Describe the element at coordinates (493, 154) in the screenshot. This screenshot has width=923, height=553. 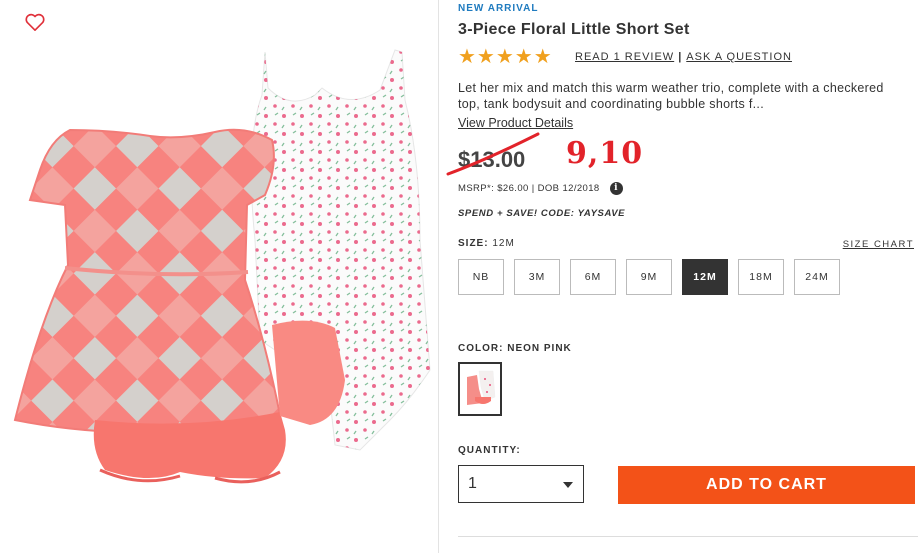
I see `price-strikethrough-mark` at that location.